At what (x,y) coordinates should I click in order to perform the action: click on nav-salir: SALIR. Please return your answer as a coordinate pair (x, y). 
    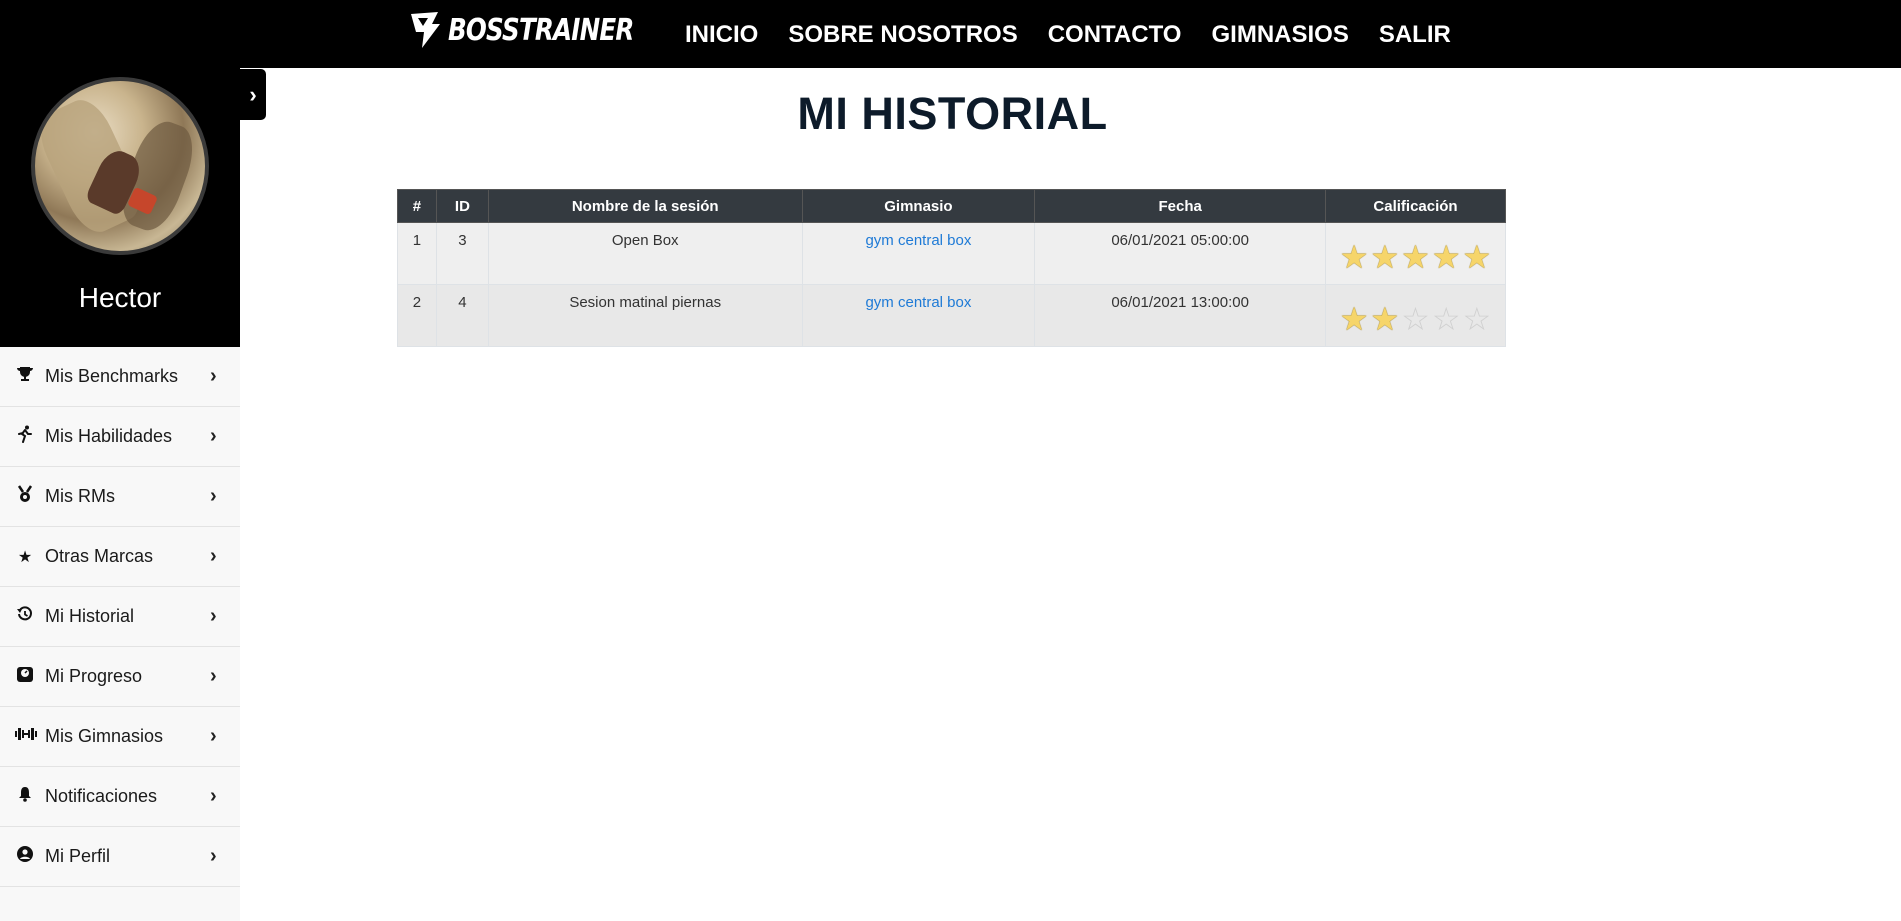
    Looking at the image, I should click on (1415, 34).